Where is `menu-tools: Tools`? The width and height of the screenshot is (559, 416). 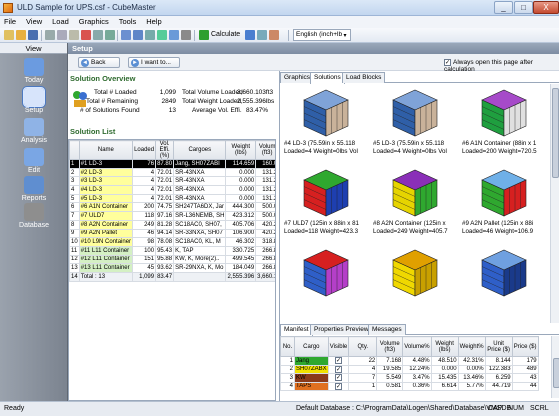
menu-tools: Tools is located at coordinates (128, 22).